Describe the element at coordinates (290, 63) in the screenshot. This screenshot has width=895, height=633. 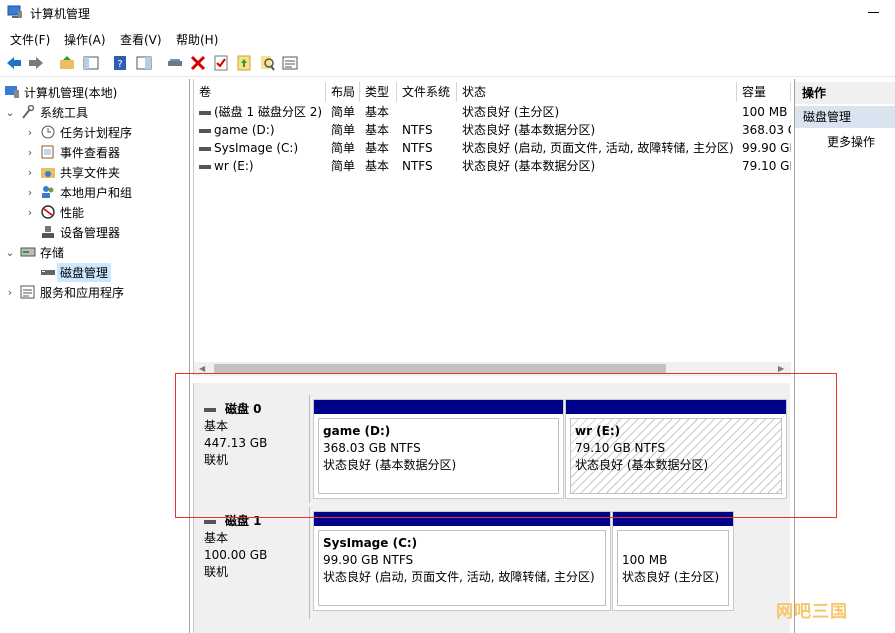
I see `list-icon` at that location.